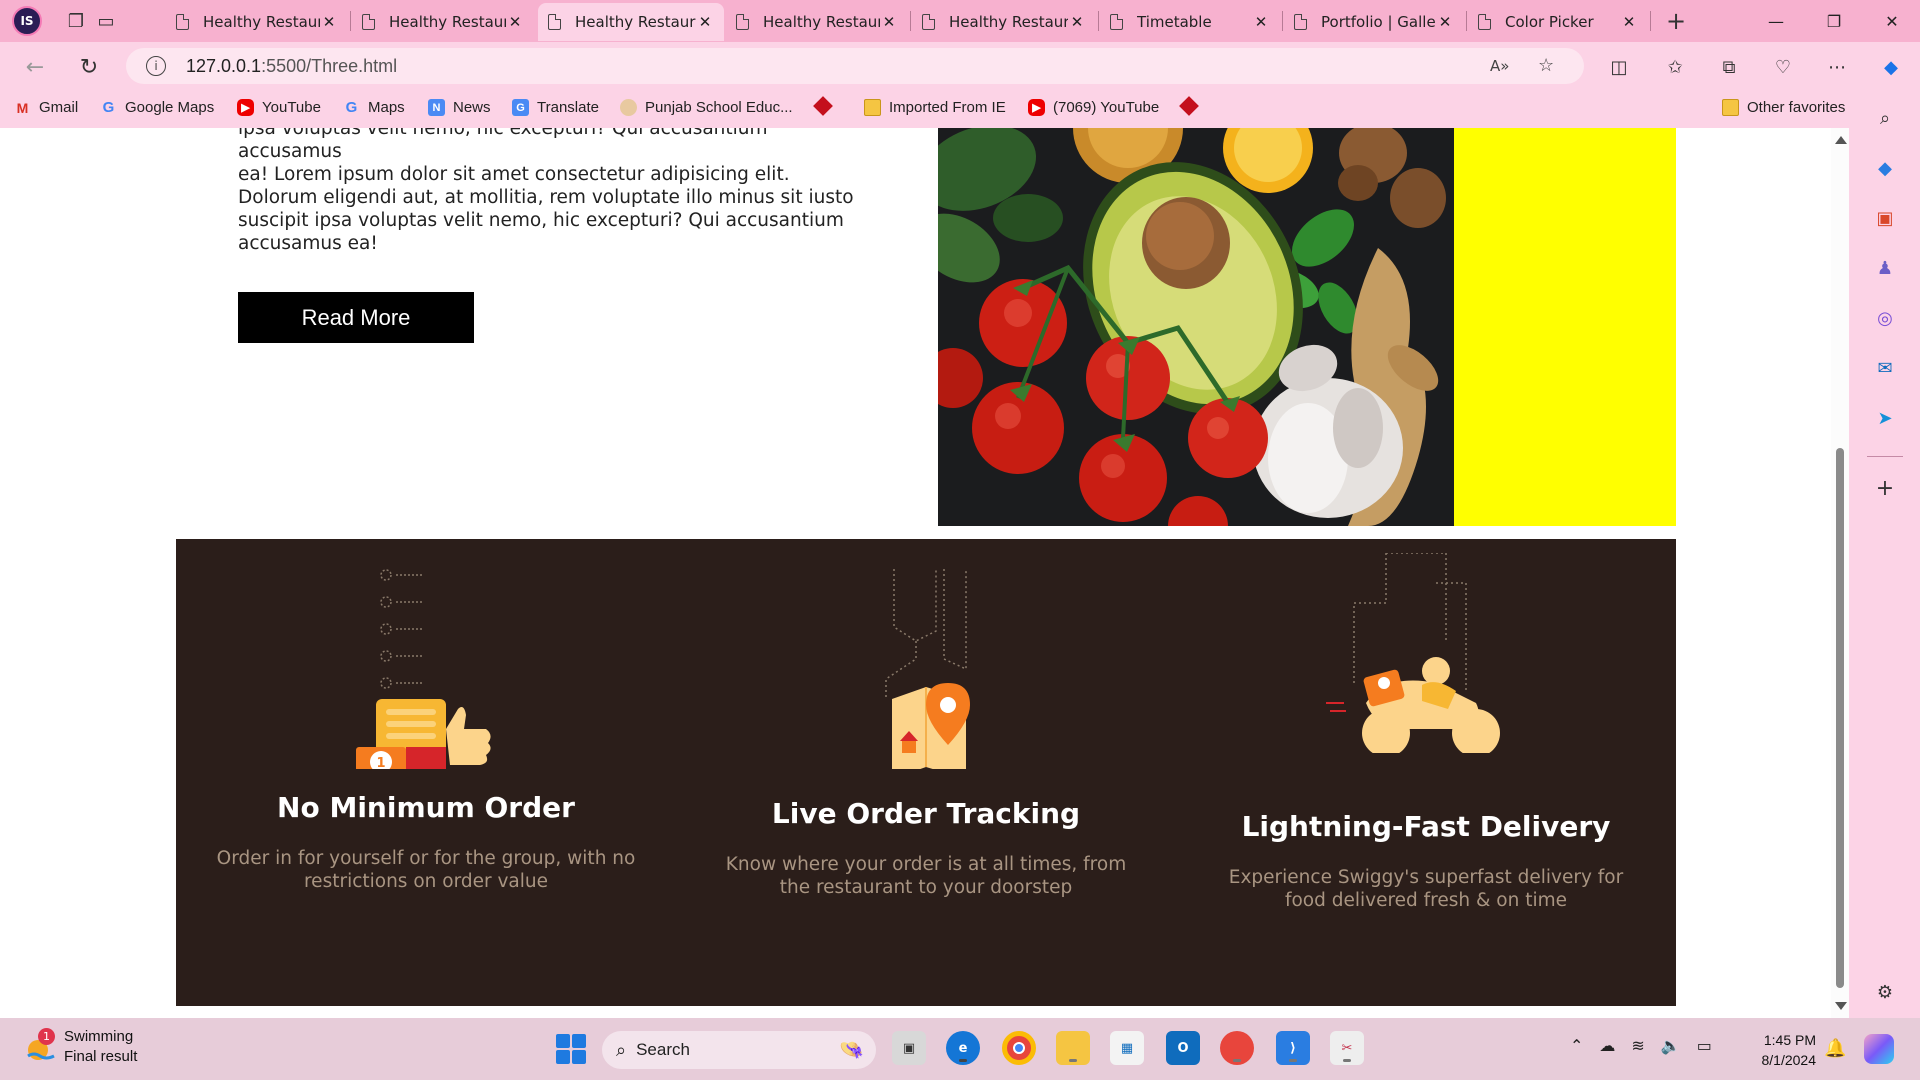 The width and height of the screenshot is (1920, 1080). Describe the element at coordinates (1841, 1006) in the screenshot. I see `scroll-down-arrow` at that location.